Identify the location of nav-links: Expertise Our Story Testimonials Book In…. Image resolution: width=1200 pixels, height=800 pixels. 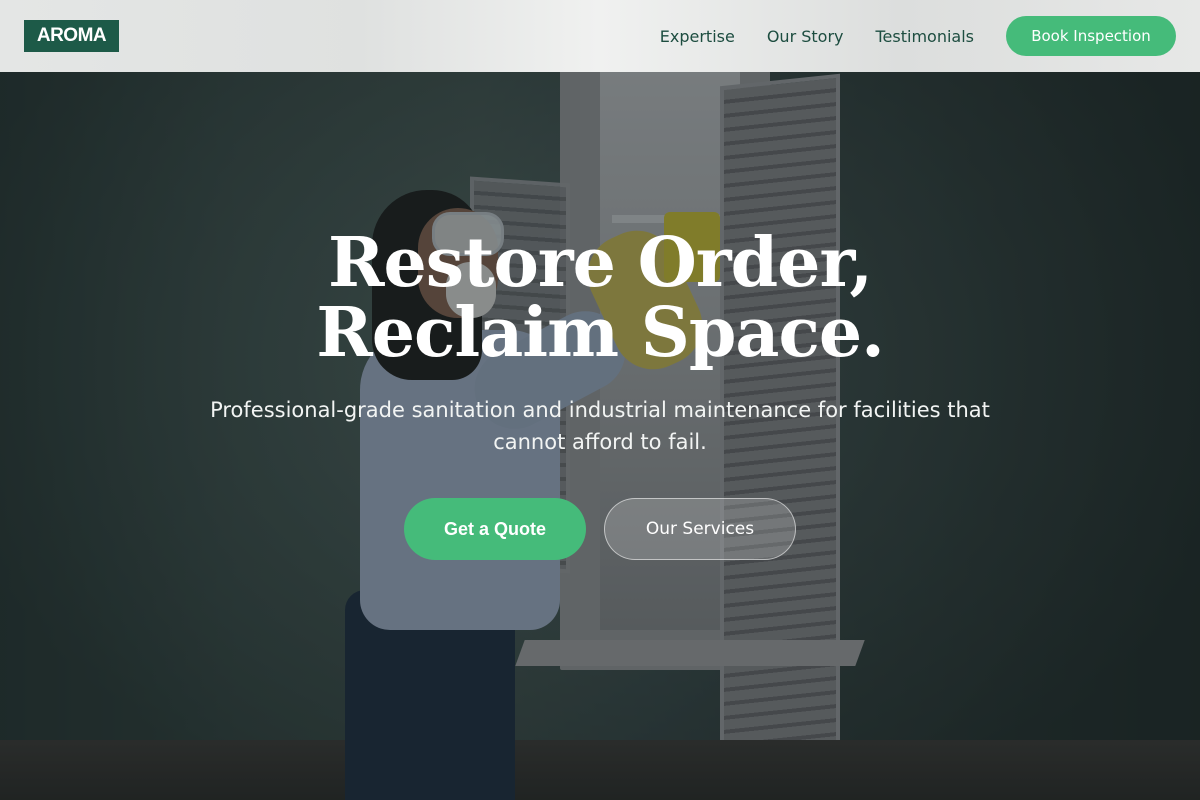
(918, 36).